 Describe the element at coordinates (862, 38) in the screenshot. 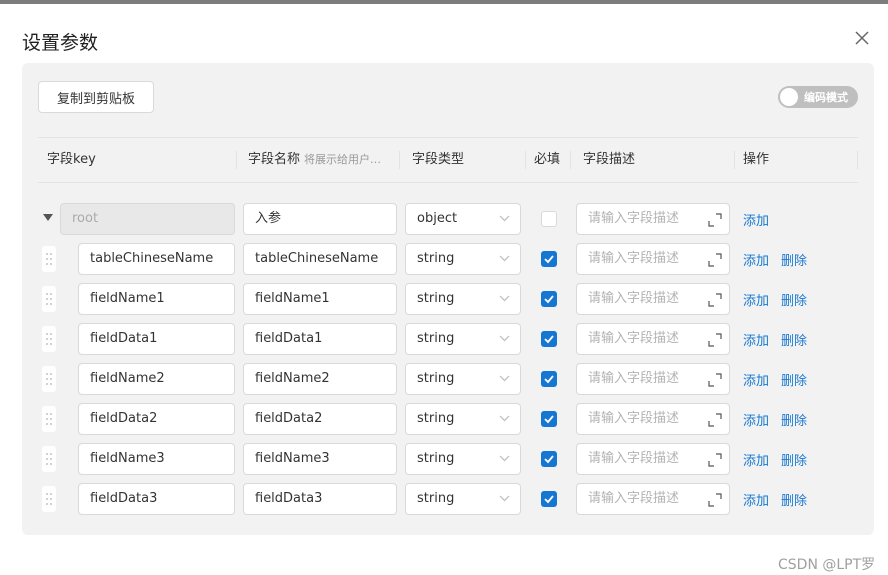

I see `close-icon` at that location.